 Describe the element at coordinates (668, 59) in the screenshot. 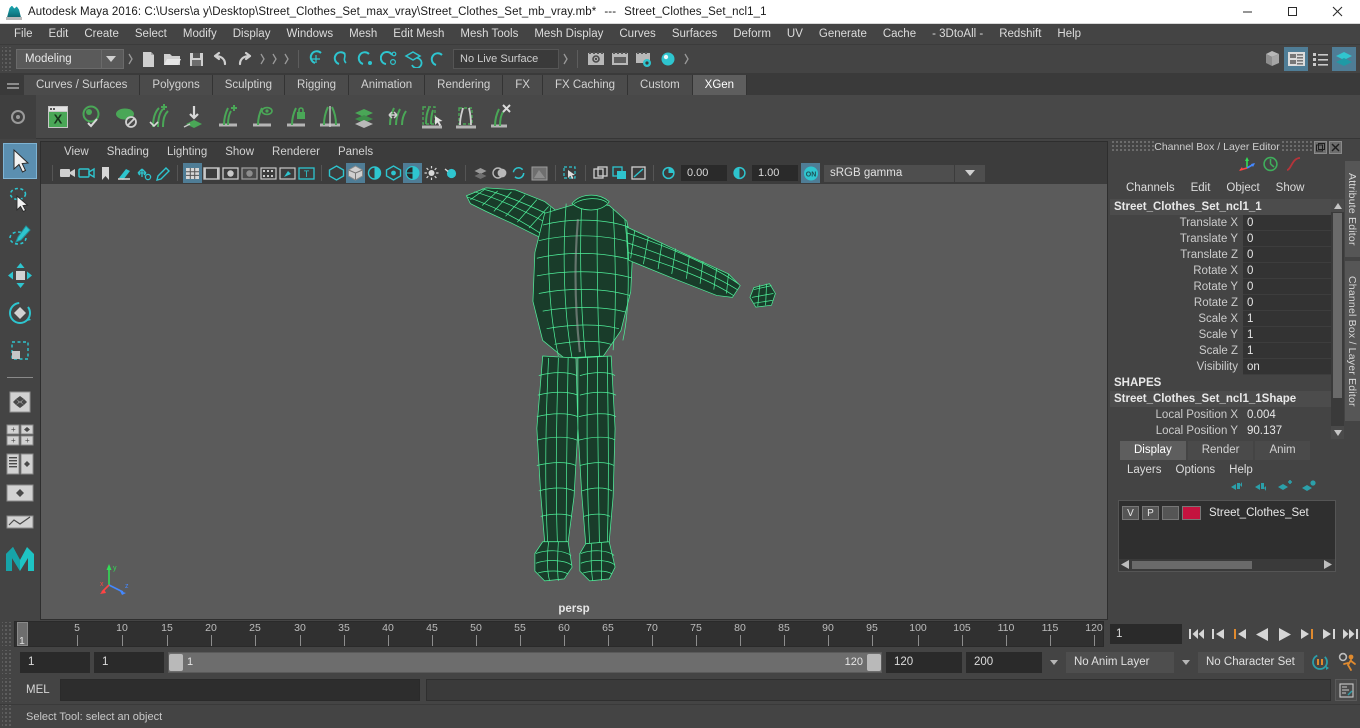

I see `hypershade-icon` at that location.